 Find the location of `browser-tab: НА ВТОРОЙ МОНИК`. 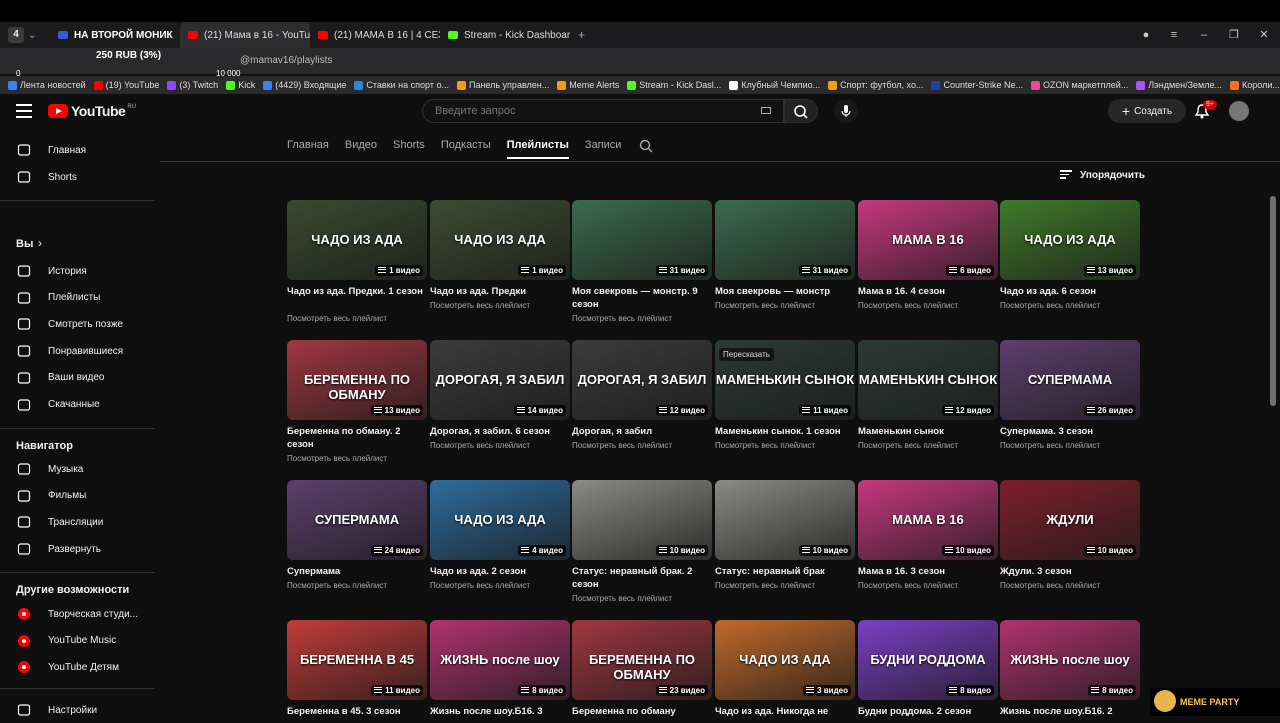

browser-tab: НА ВТОРОЙ МОНИК is located at coordinates (115, 35).